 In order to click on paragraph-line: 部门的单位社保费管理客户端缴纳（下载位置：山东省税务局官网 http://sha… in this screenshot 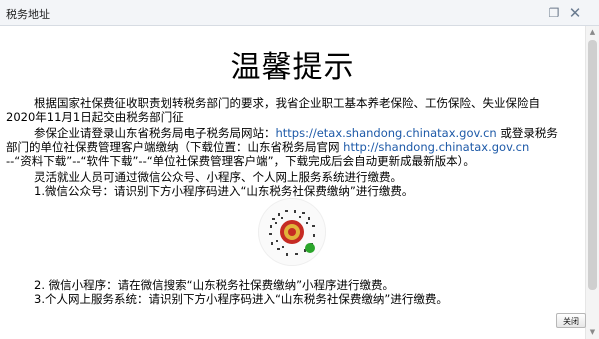, I will do `click(294, 147)`.